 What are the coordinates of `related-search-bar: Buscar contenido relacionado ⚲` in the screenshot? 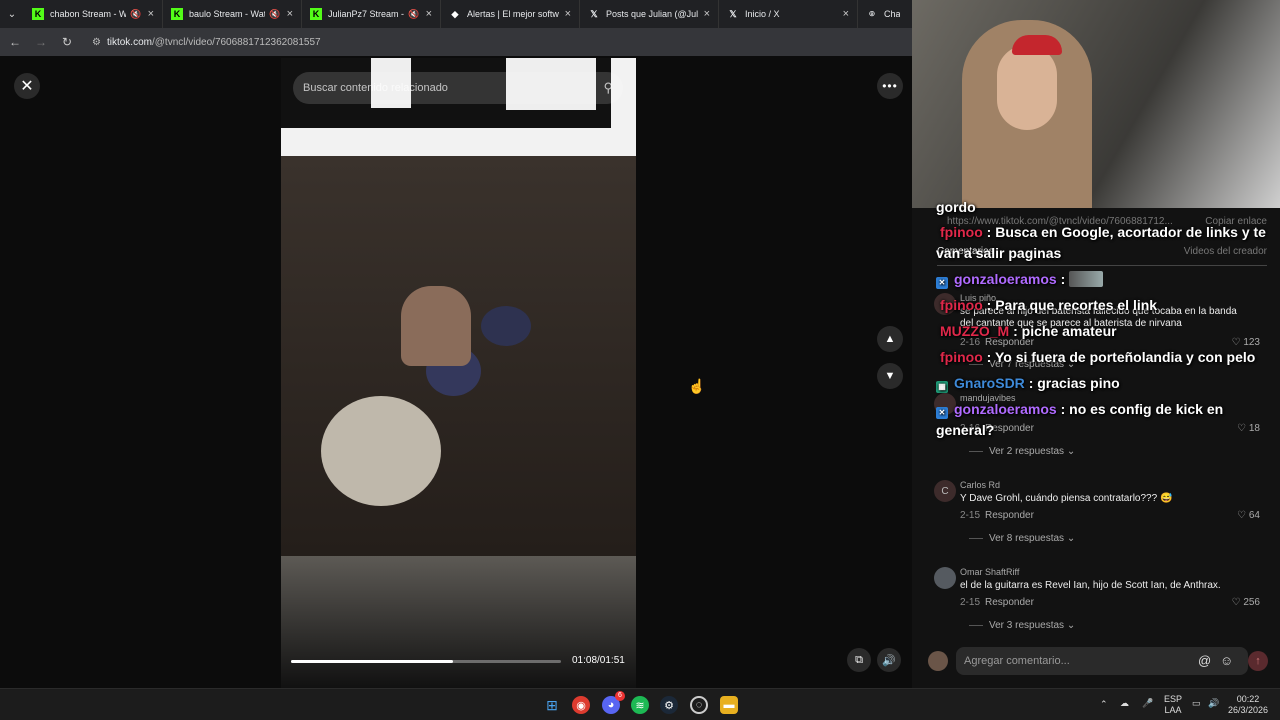 It's located at (458, 88).